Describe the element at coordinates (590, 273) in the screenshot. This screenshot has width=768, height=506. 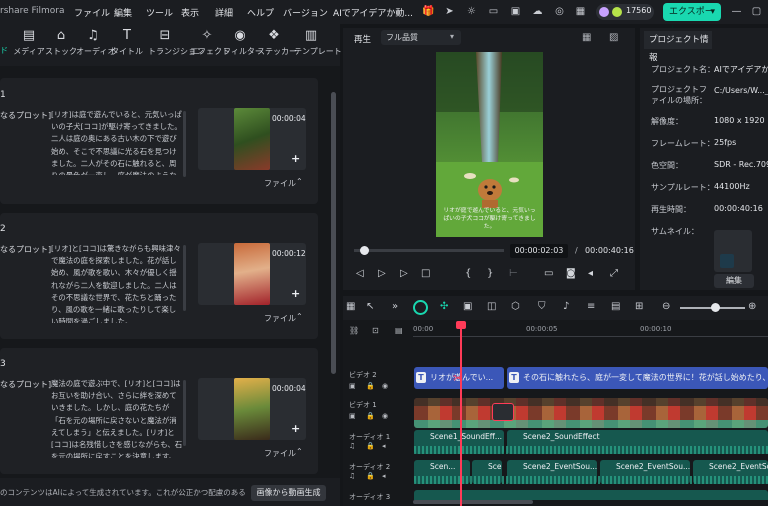
I see `volume-icon: ◂` at that location.